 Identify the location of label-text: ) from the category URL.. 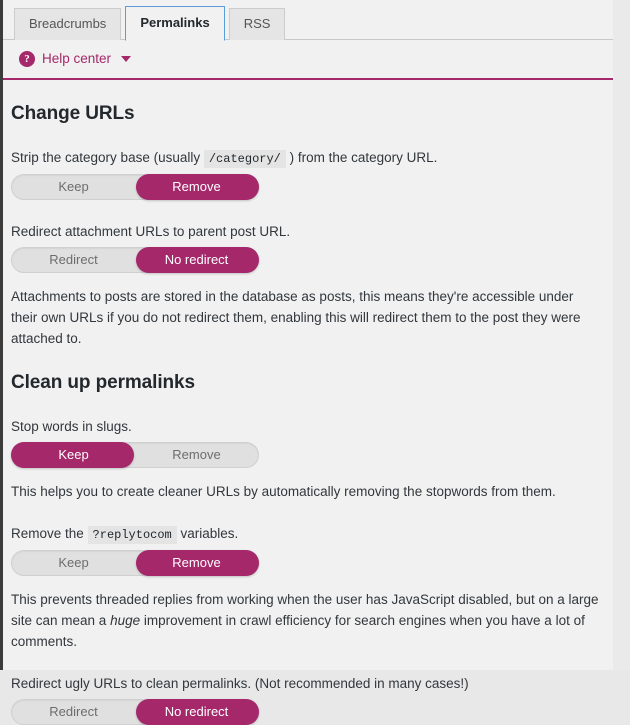
(361, 157).